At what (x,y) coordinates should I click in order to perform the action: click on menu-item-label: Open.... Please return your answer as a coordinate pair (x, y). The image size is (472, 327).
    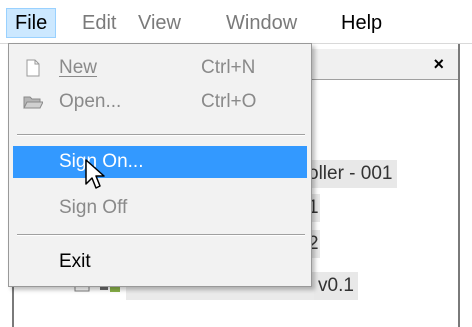
    Looking at the image, I should click on (90, 101).